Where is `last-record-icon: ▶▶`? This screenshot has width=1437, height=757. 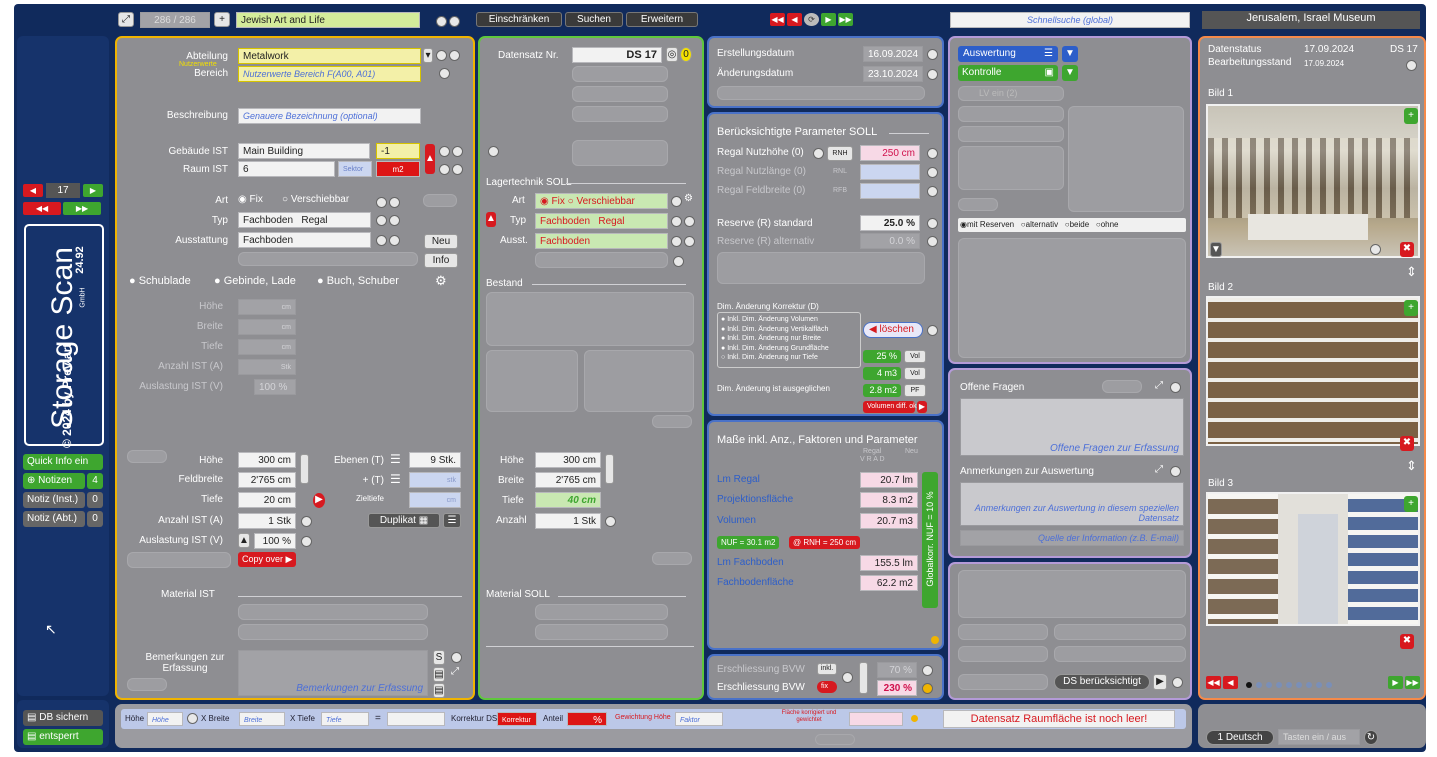
last-record-icon: ▶▶ is located at coordinates (845, 19).